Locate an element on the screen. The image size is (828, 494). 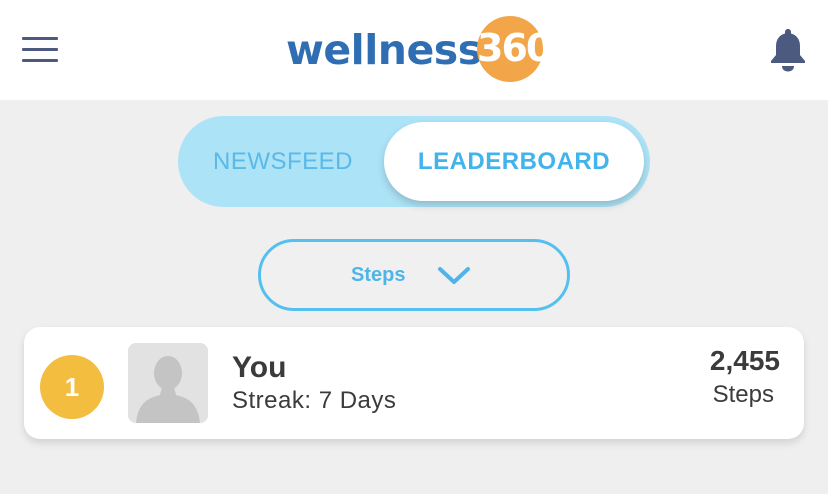
app-logo: wellness 360 is located at coordinates (419, 50).